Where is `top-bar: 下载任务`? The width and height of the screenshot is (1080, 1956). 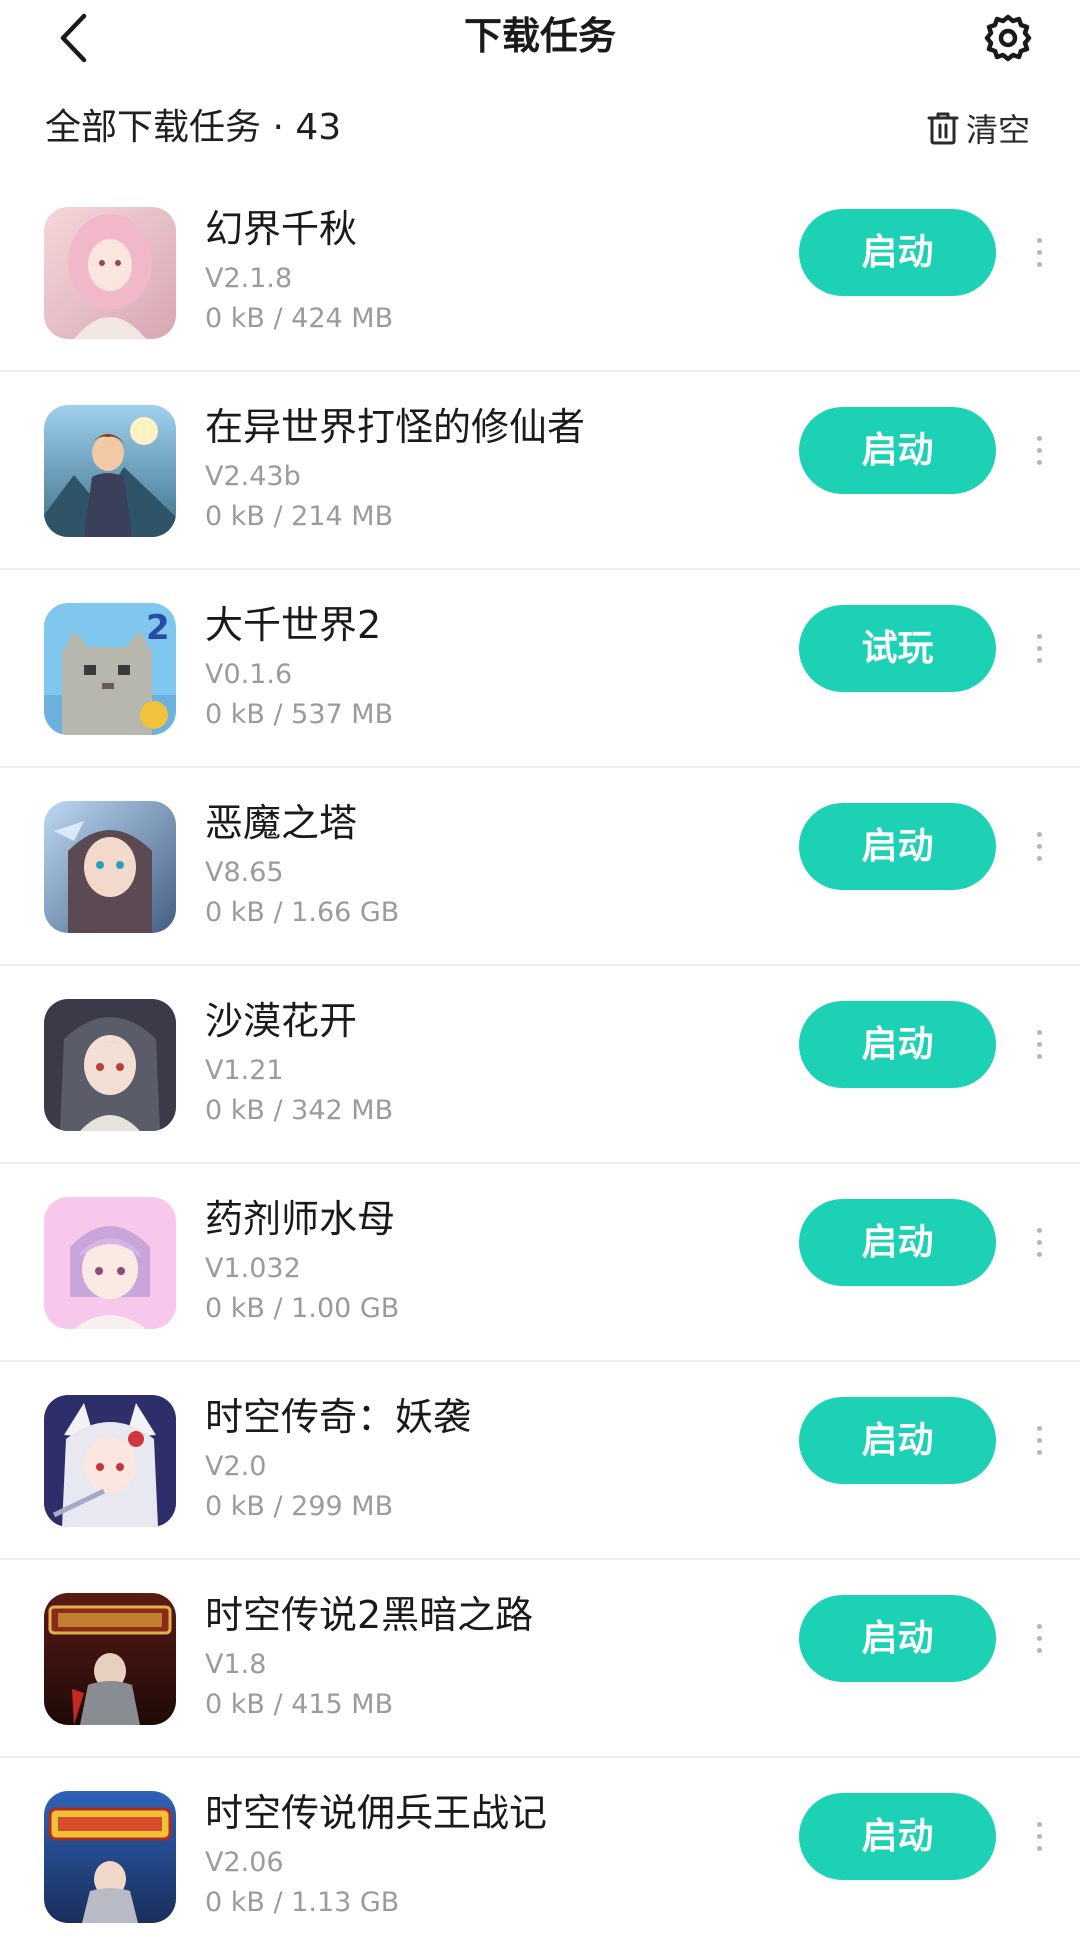 top-bar: 下载任务 is located at coordinates (540, 37).